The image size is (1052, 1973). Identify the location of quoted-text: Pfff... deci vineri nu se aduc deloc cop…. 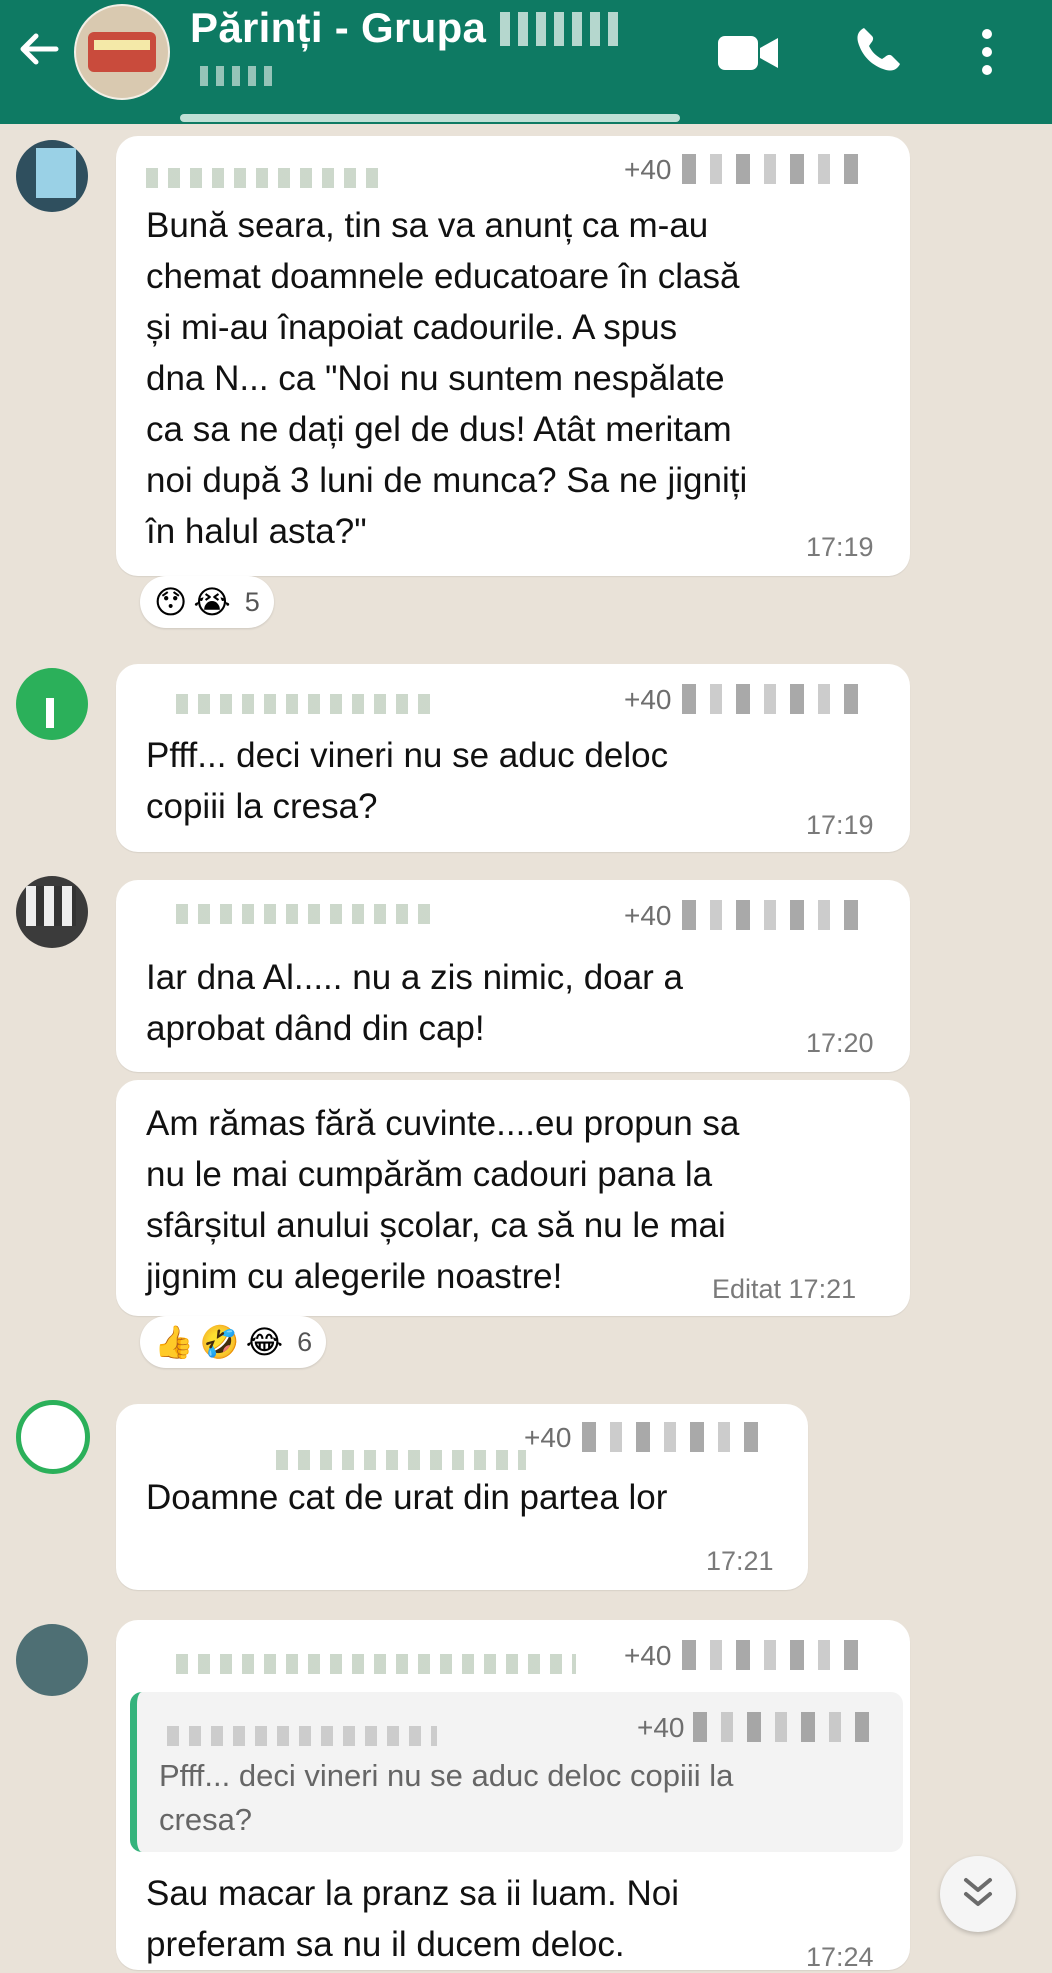
(446, 1797).